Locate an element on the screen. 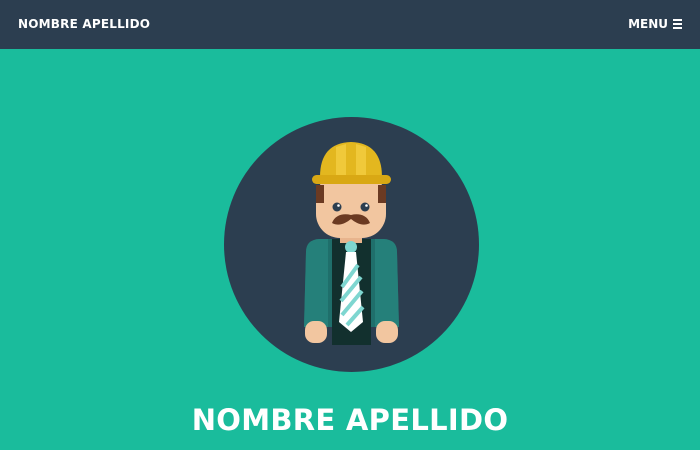 The width and height of the screenshot is (700, 450). navbar-brand: NOMBRE APELLIDO is located at coordinates (84, 24).